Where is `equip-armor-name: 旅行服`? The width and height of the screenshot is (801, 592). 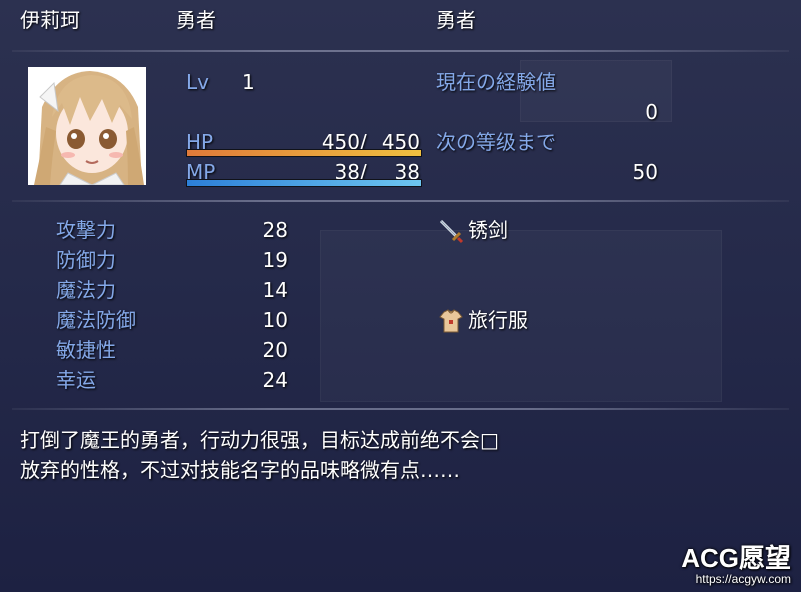 equip-armor-name: 旅行服 is located at coordinates (498, 320).